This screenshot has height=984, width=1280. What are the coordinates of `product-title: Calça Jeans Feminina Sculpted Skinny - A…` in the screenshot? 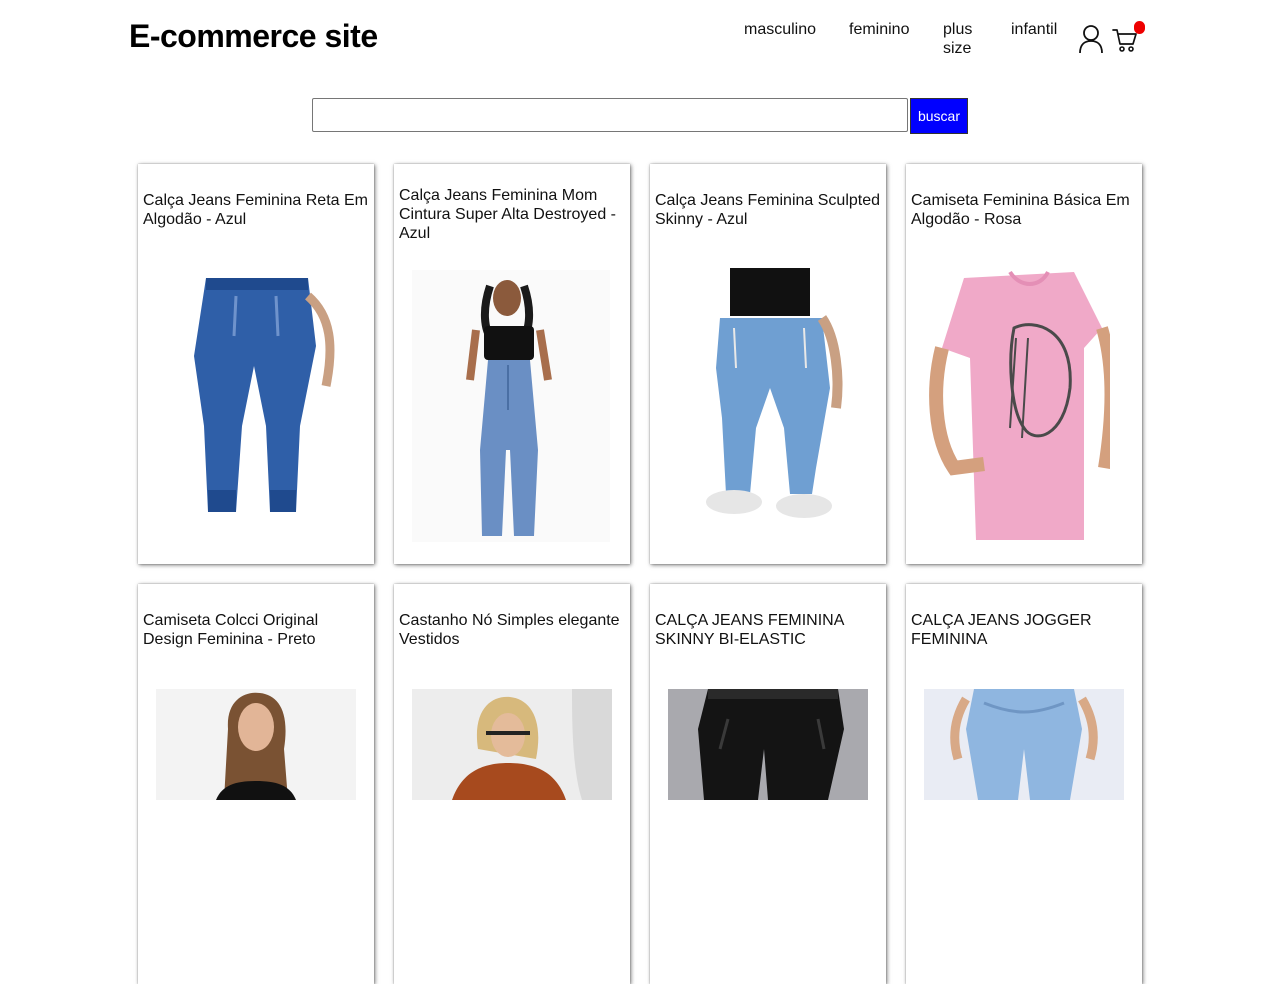 It's located at (767, 210).